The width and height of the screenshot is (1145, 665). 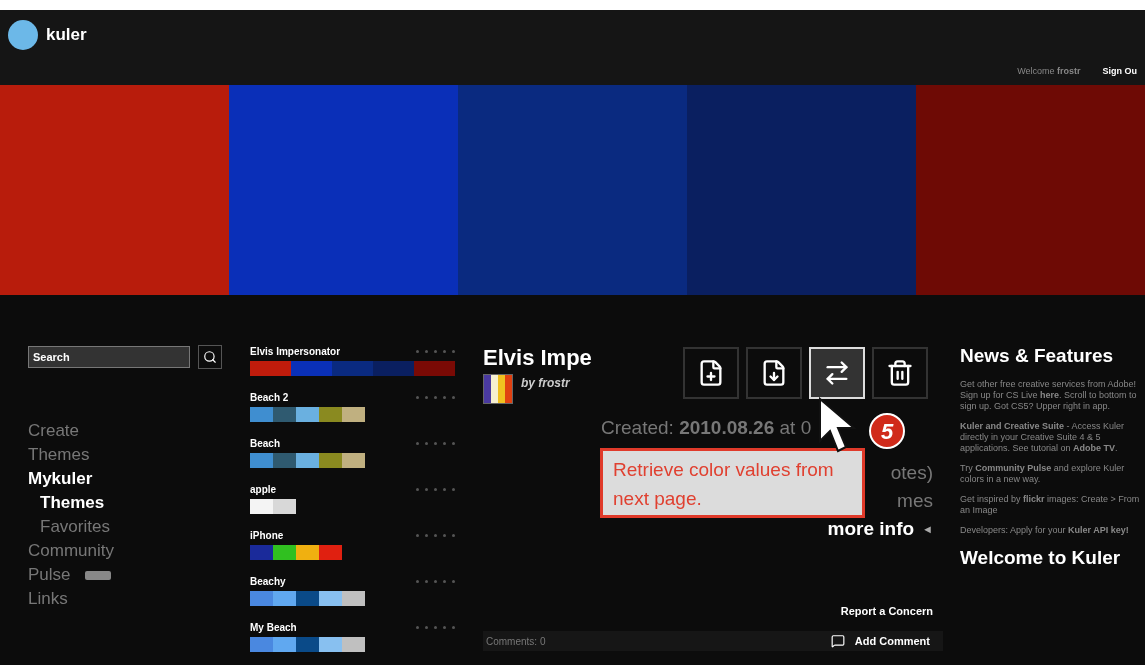 What do you see at coordinates (732, 483) in the screenshot?
I see `callout-box: Retrieve color values from next page.` at bounding box center [732, 483].